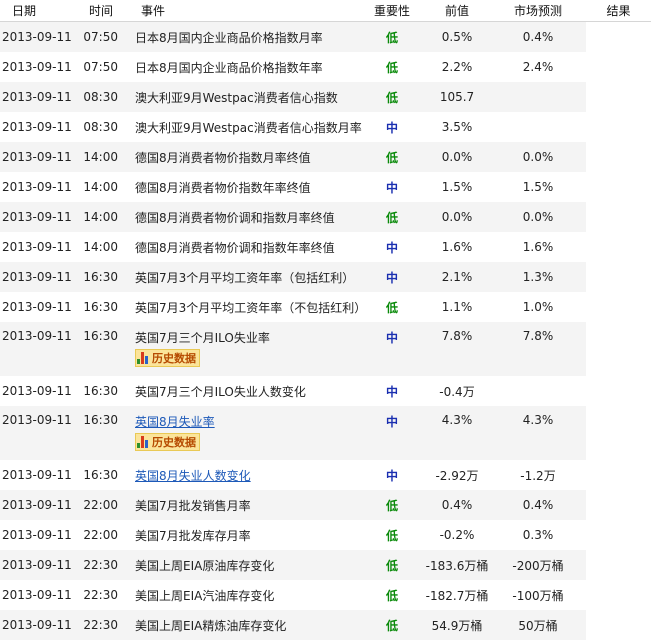 This screenshot has height=640, width=651. What do you see at coordinates (175, 422) in the screenshot?
I see `event-link: 英国8月失业率` at bounding box center [175, 422].